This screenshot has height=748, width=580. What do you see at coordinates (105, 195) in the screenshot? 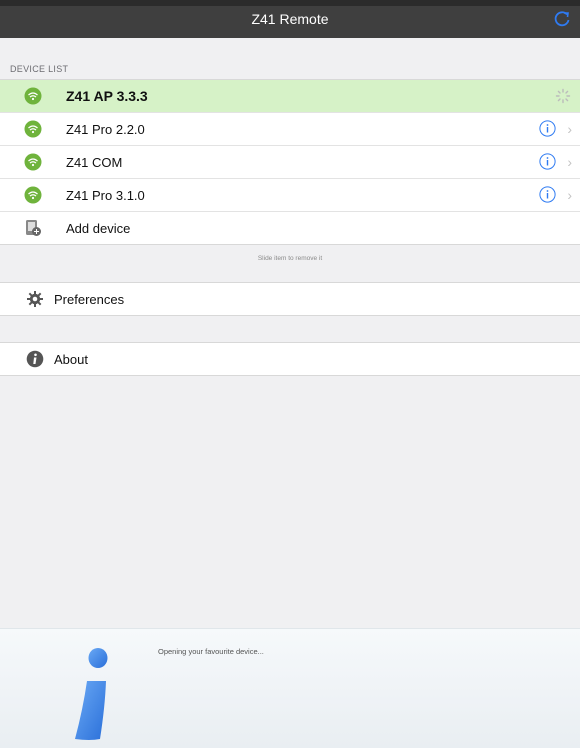
I see `device-label: Z41 Pro 3.1.0` at bounding box center [105, 195].